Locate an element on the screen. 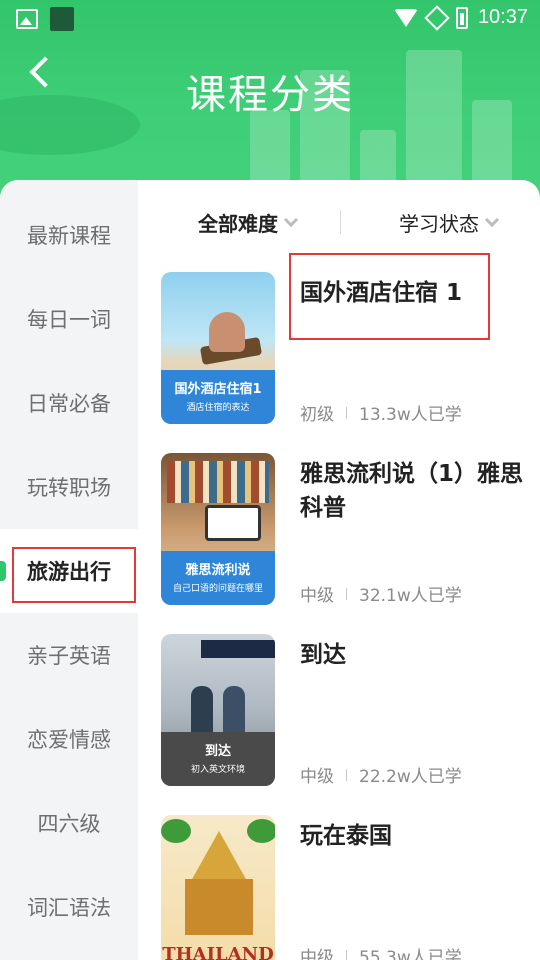 This screenshot has width=540, height=960. course-meta: 中级 55.3w人已学 is located at coordinates (381, 951).